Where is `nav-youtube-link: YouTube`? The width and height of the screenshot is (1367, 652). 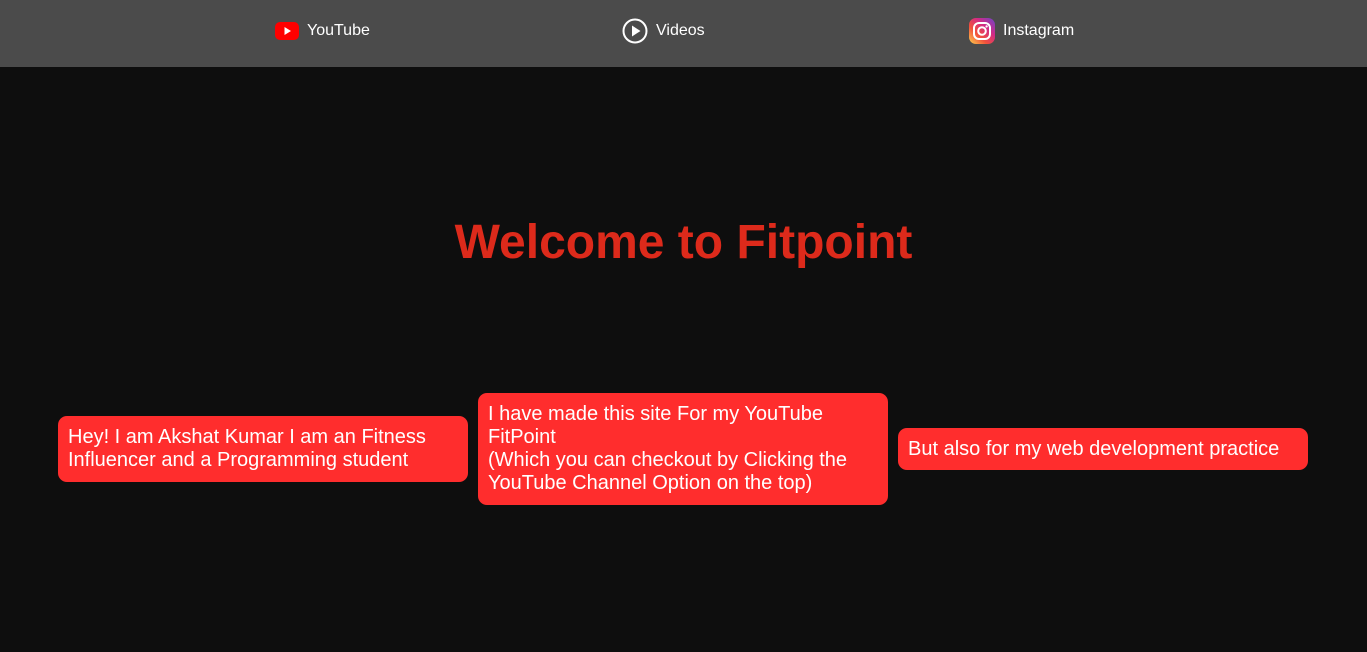 nav-youtube-link: YouTube is located at coordinates (322, 31).